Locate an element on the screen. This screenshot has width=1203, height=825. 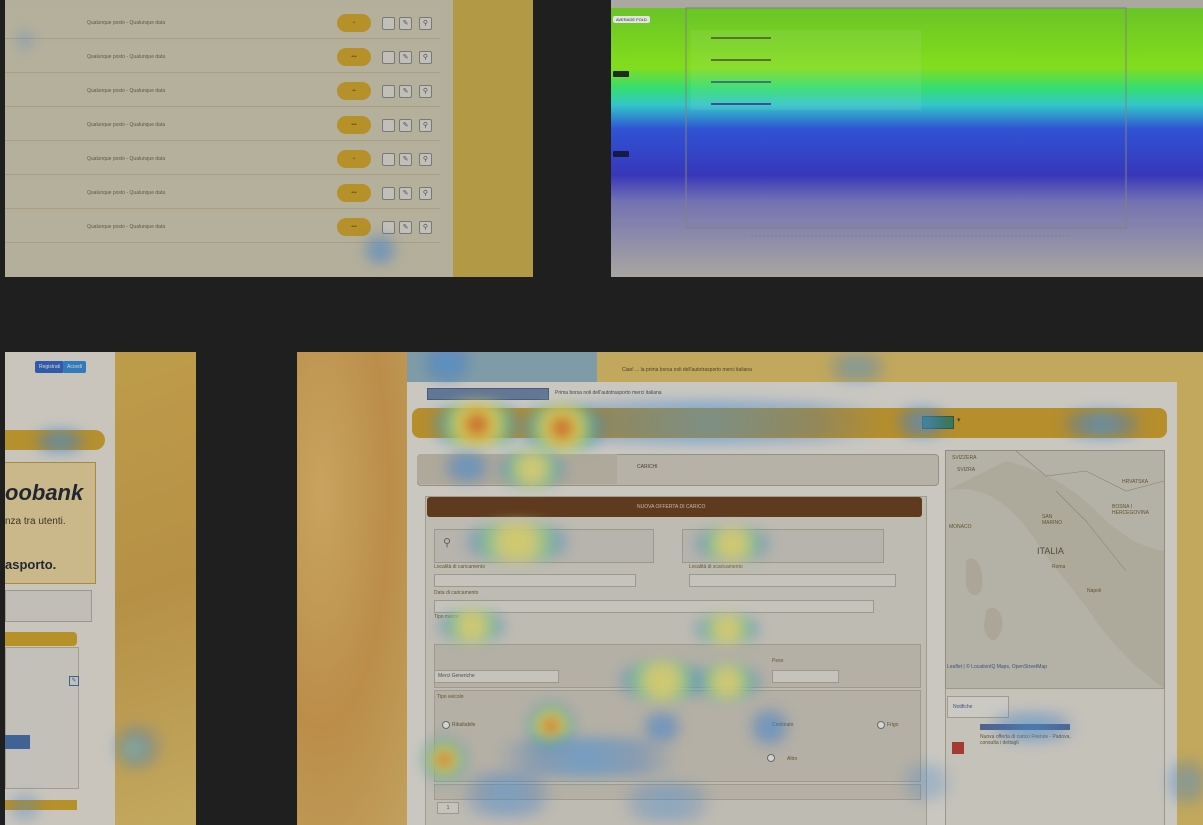
label-vehicle: Tipo veicolo is located at coordinates (450, 697).